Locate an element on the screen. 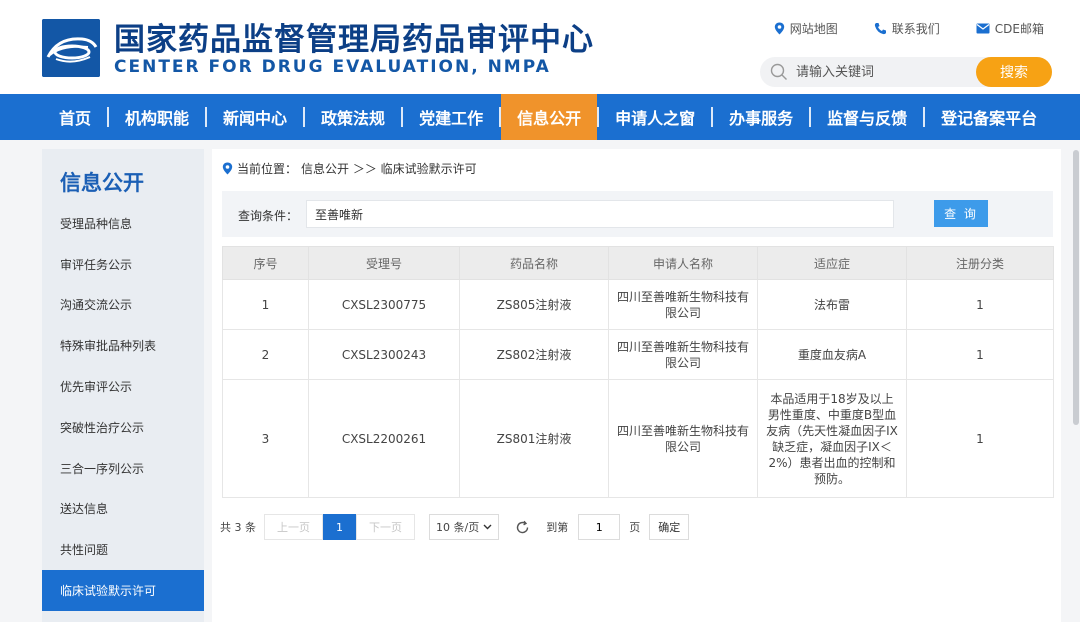 Image resolution: width=1080 pixels, height=622 pixels. table-row: 1 CXSL2300775 ZS805注射液 四川至善唯新生物科技有限公司 法布雷 1 is located at coordinates (638, 304).